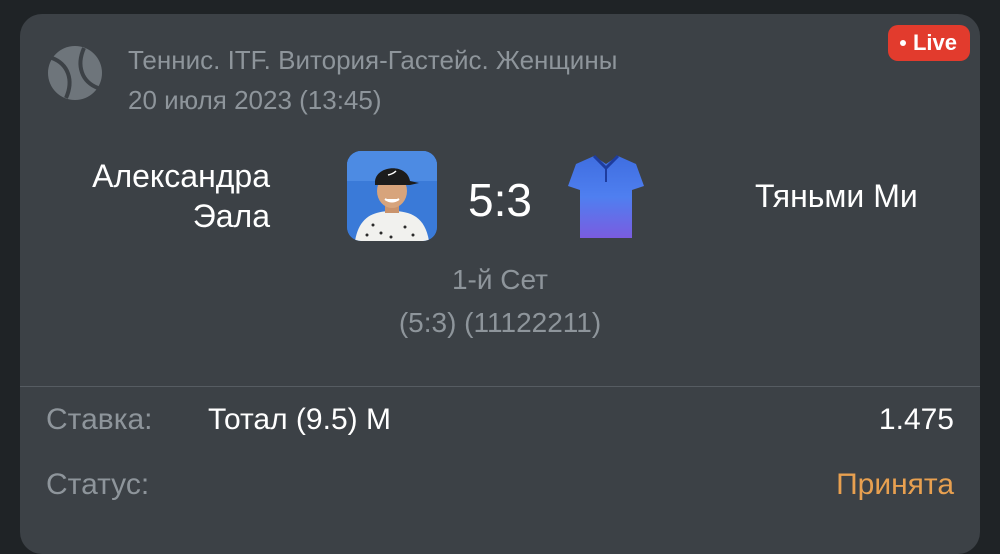  What do you see at coordinates (255, 100) in the screenshot?
I see `event-date: 20 июля 2023 (13:45)` at bounding box center [255, 100].